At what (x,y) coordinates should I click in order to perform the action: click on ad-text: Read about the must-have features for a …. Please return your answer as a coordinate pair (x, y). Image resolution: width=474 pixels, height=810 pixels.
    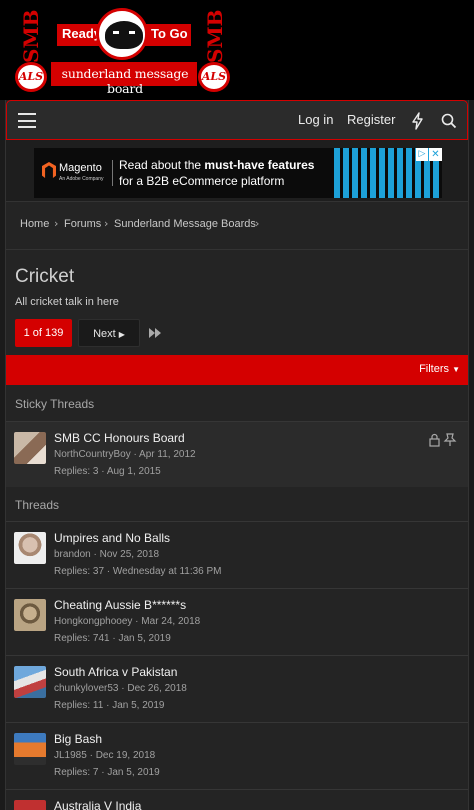
    Looking at the image, I should click on (224, 173).